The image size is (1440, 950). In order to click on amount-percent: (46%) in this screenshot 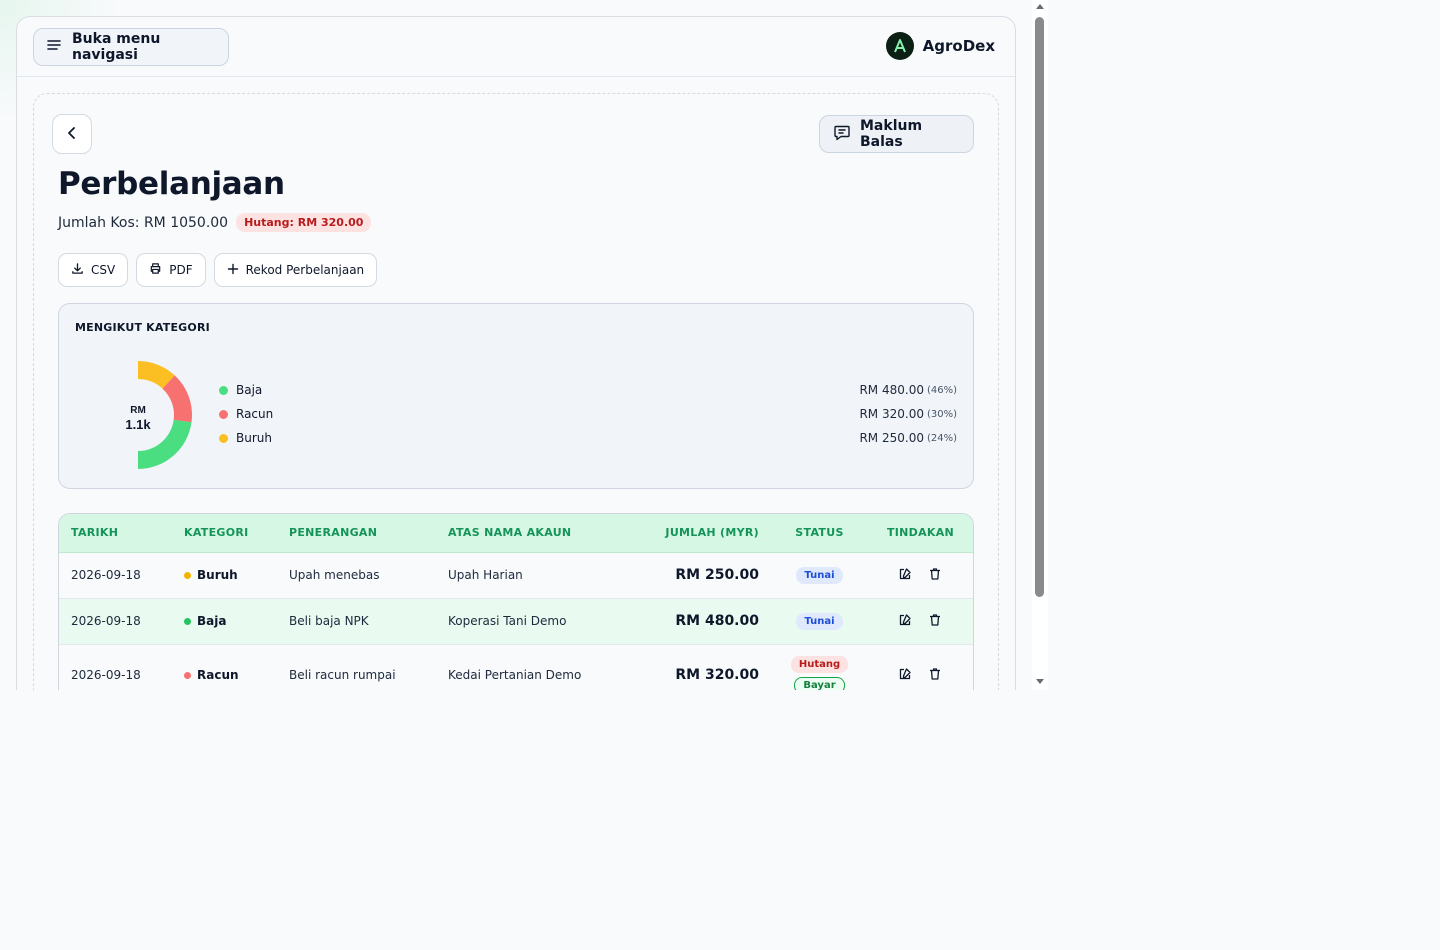, I will do `click(941, 390)`.